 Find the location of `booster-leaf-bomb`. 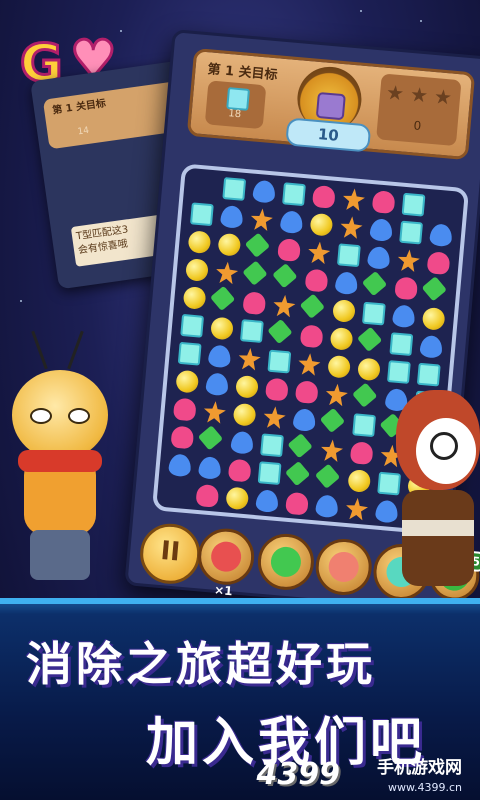

booster-leaf-bomb is located at coordinates (286, 562).